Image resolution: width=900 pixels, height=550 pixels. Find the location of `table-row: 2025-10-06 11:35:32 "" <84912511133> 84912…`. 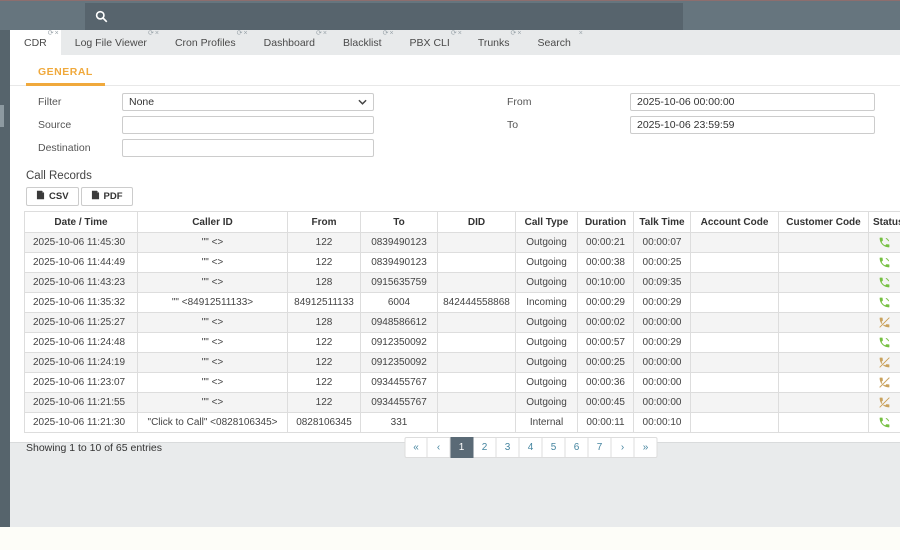

table-row: 2025-10-06 11:35:32 "" <84912511133> 84912… is located at coordinates (462, 302).